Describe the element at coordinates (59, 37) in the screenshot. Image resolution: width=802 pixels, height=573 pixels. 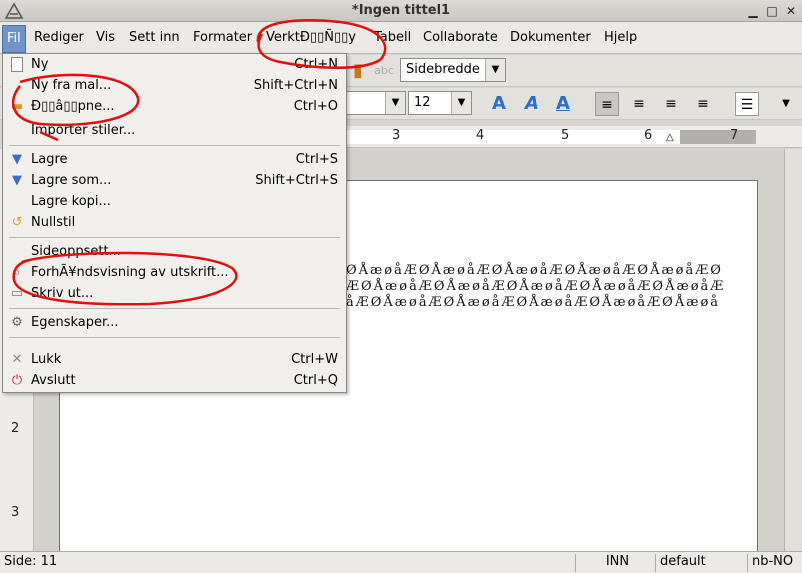
I see `menu-rediger: Rediger` at that location.